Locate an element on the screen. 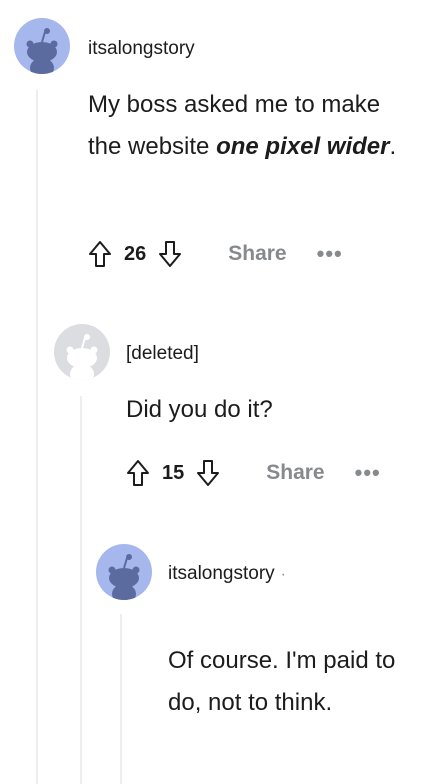 The image size is (426, 784). vote-score: 15 is located at coordinates (173, 472).